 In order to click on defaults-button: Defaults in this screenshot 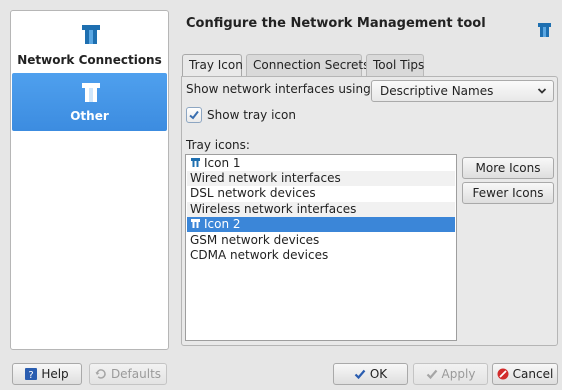, I will do `click(128, 374)`.